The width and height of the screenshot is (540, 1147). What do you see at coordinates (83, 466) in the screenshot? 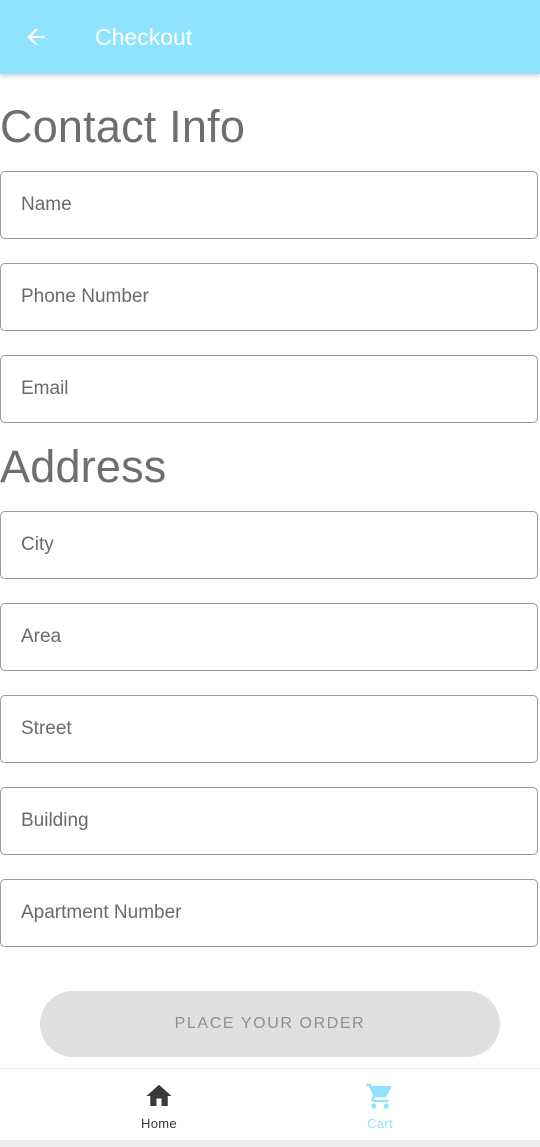
I see `address-heading: Address` at bounding box center [83, 466].